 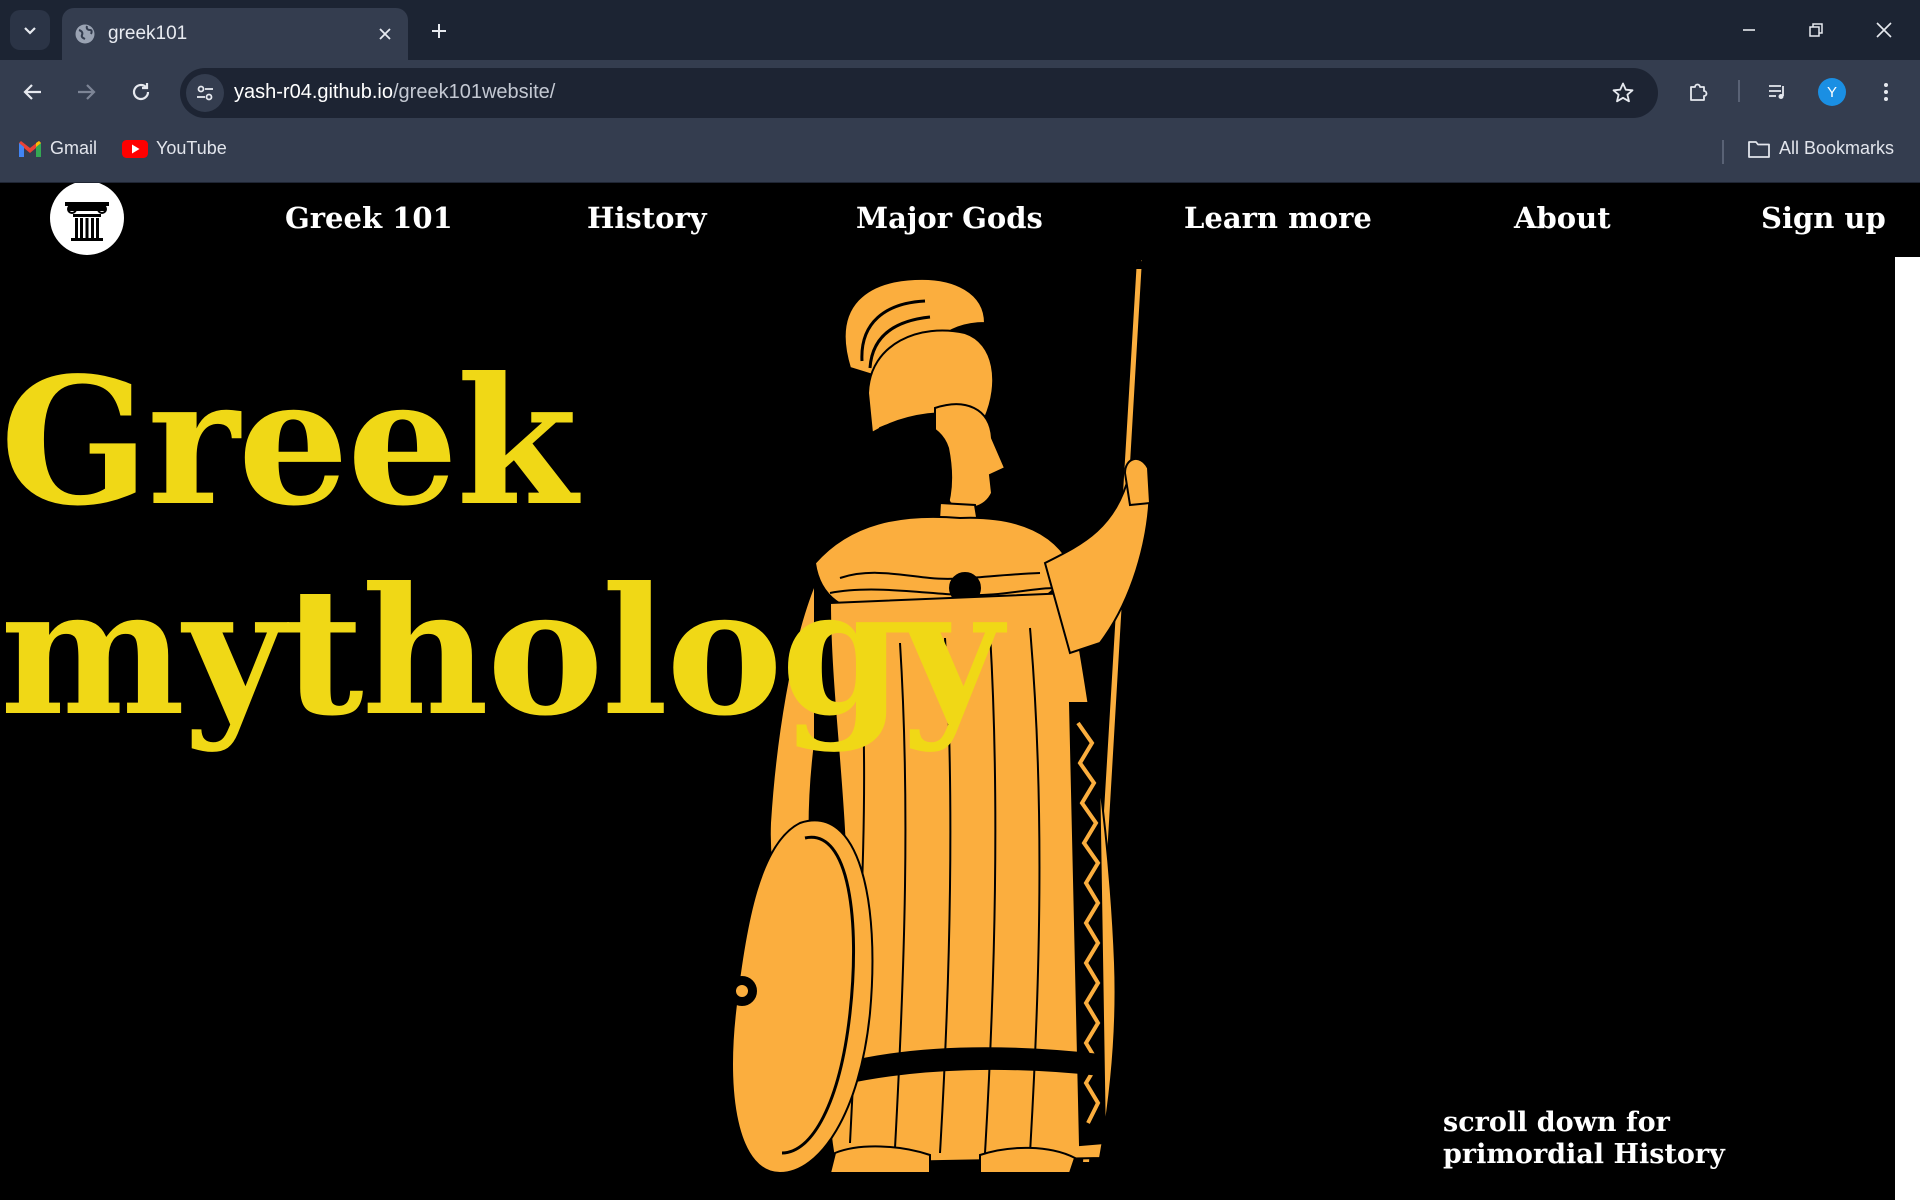 What do you see at coordinates (30, 148) in the screenshot?
I see `gmail-icon` at bounding box center [30, 148].